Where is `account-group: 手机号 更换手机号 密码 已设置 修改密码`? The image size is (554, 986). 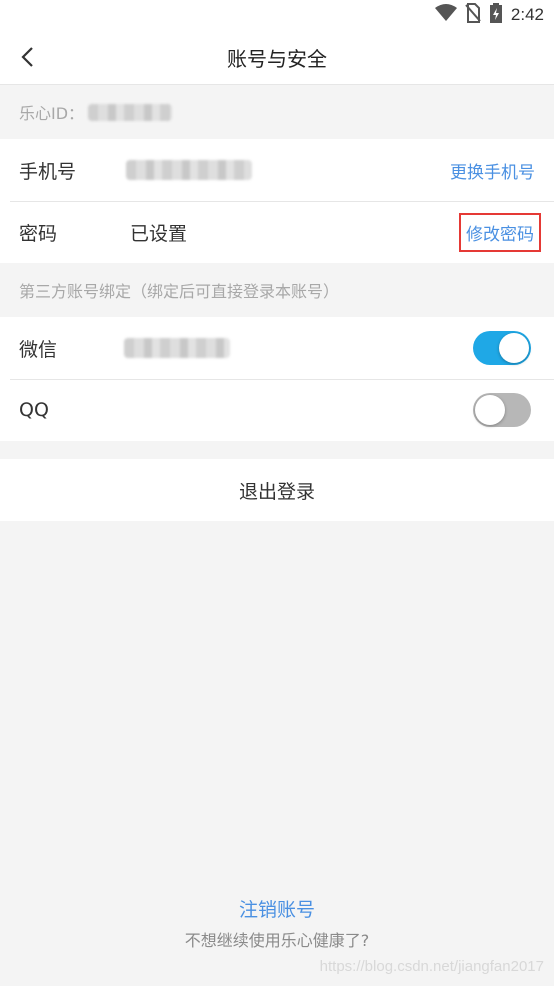 account-group: 手机号 更换手机号 密码 已设置 修改密码 is located at coordinates (277, 201).